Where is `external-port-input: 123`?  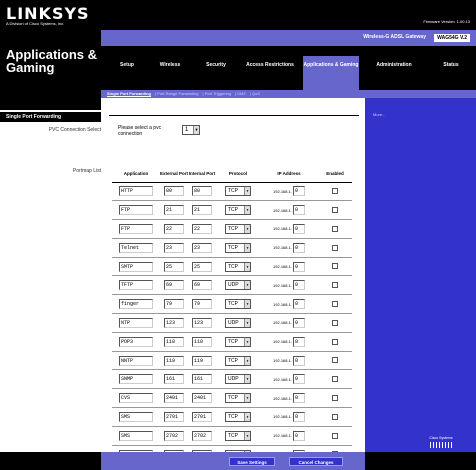
external-port-input: 123 is located at coordinates (174, 322).